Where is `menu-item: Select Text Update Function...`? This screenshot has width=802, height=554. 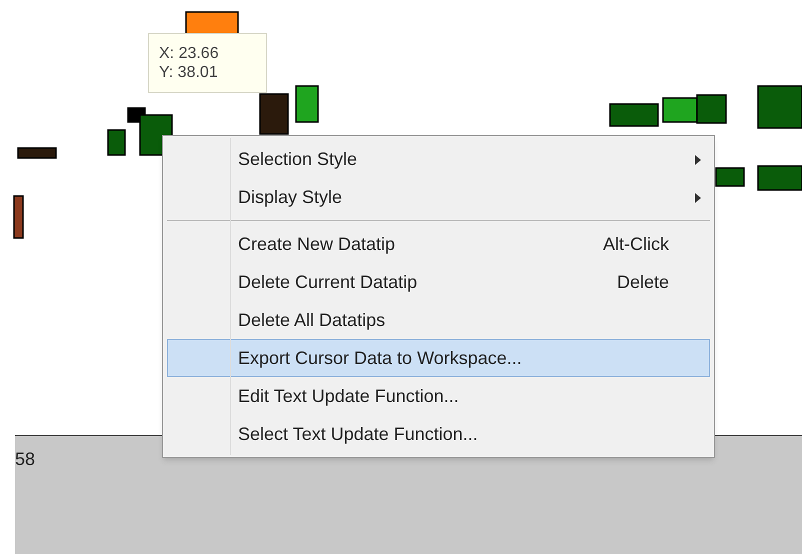
menu-item: Select Text Update Function... is located at coordinates (438, 434).